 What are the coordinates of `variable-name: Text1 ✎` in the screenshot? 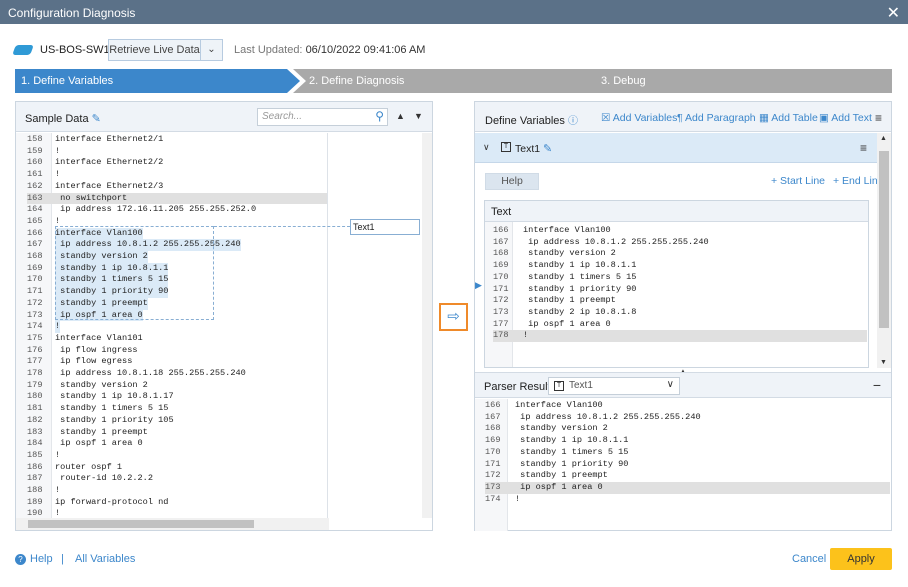 It's located at (533, 148).